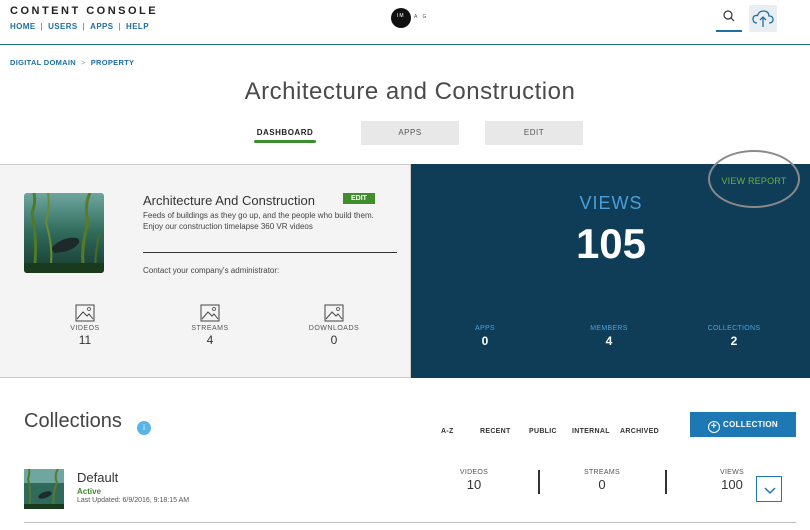 This screenshot has width=810, height=530. What do you see at coordinates (447, 431) in the screenshot?
I see `sort-a-z: A-Z` at bounding box center [447, 431].